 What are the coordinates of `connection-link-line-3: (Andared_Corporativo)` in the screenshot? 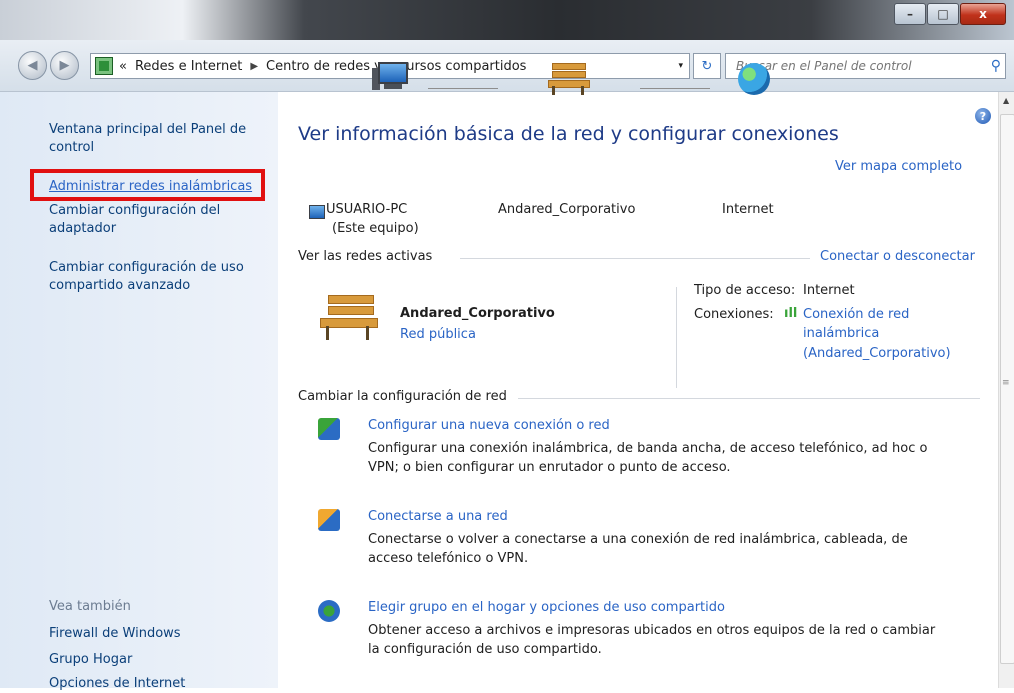 It's located at (877, 353).